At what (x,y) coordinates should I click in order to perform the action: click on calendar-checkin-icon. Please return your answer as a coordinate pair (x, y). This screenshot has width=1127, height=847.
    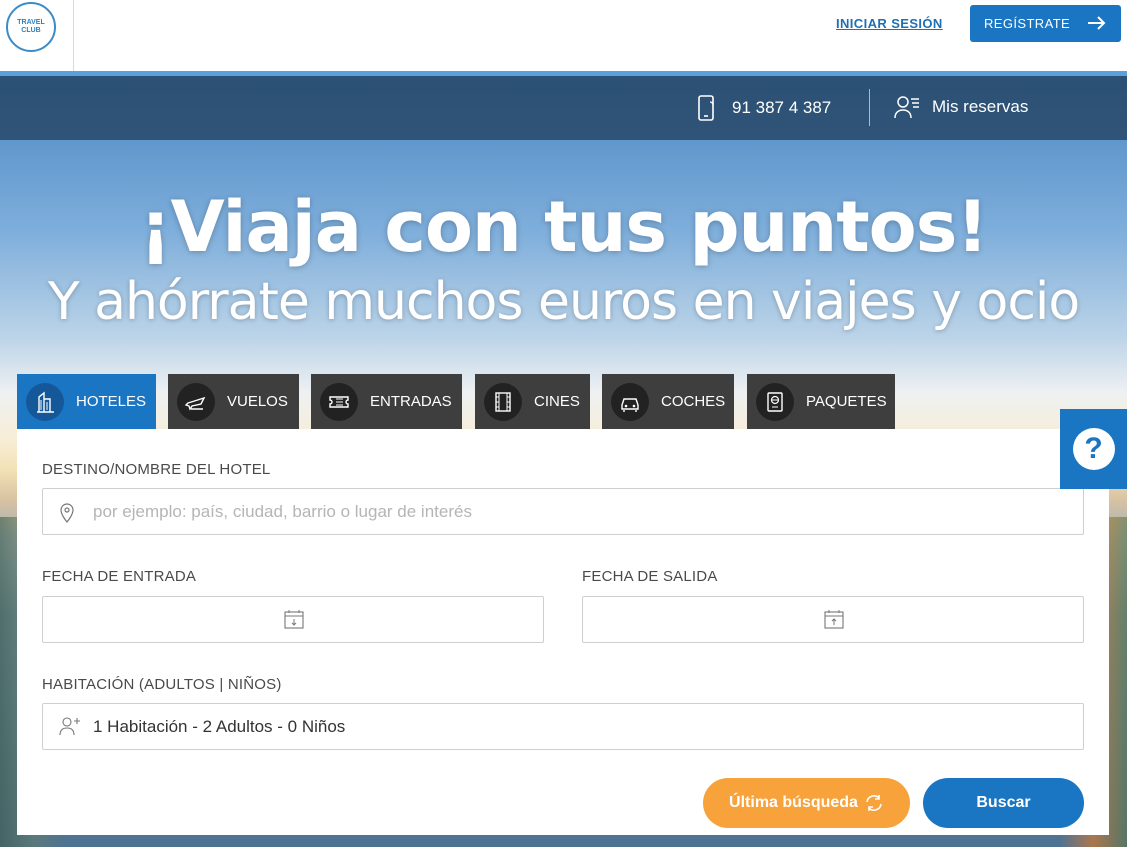
    Looking at the image, I should click on (294, 619).